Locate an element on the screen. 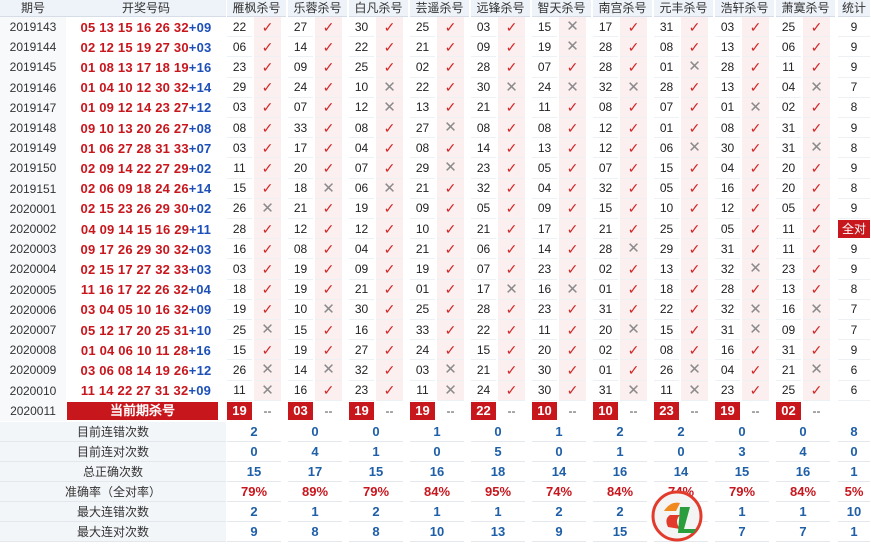 Image resolution: width=871 pixels, height=548 pixels. kill-number: 12 is located at coordinates (605, 148).